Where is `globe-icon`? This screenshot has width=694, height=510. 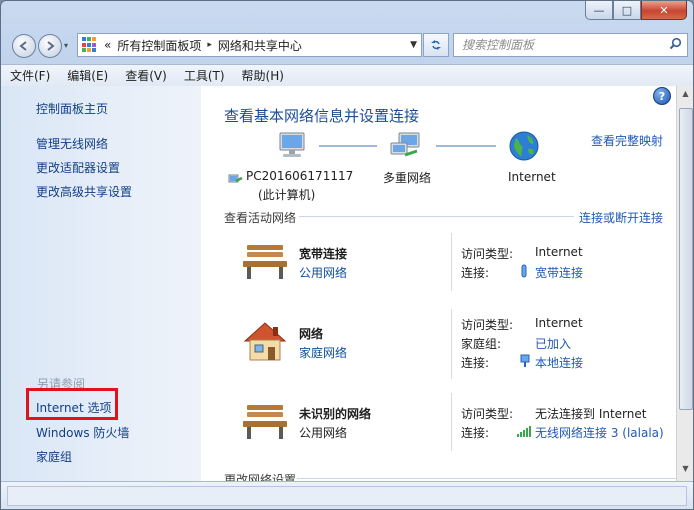 globe-icon is located at coordinates (524, 146).